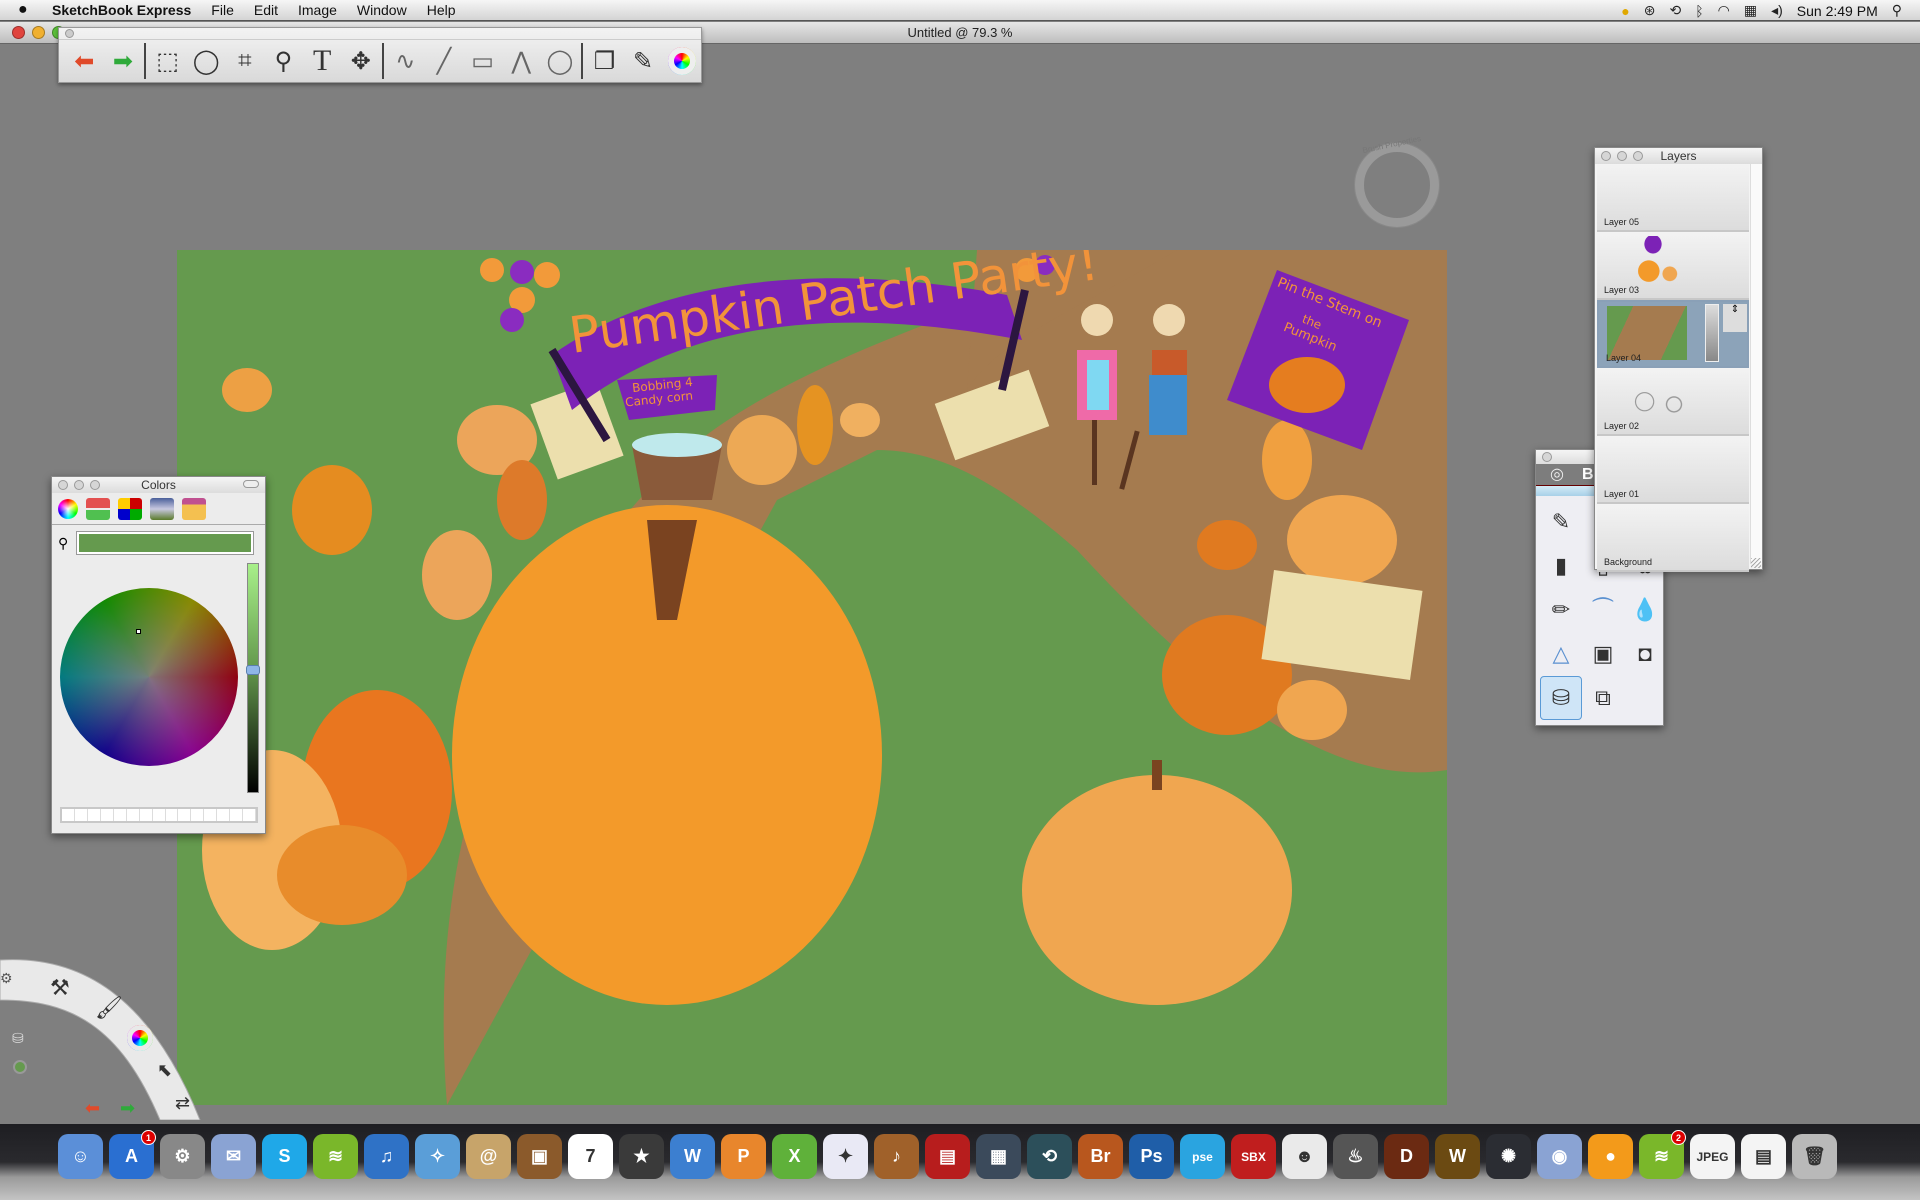 Image resolution: width=1920 pixels, height=1200 pixels. Describe the element at coordinates (222, 10) in the screenshot. I see `menu-file: File` at that location.